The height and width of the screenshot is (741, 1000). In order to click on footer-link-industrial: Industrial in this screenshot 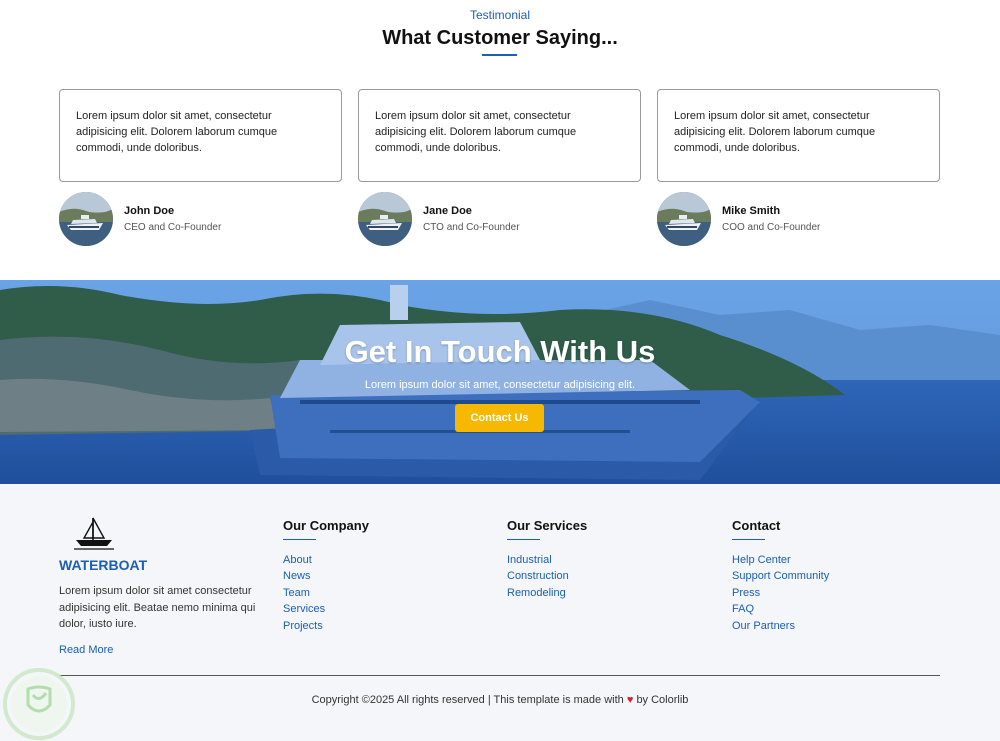, I will do `click(547, 560)`.